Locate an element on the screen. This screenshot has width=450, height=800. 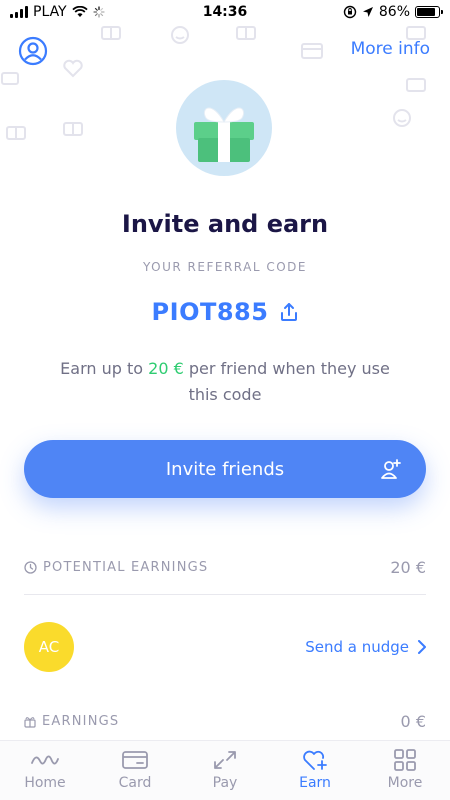
gift-small-icon is located at coordinates (30, 722).